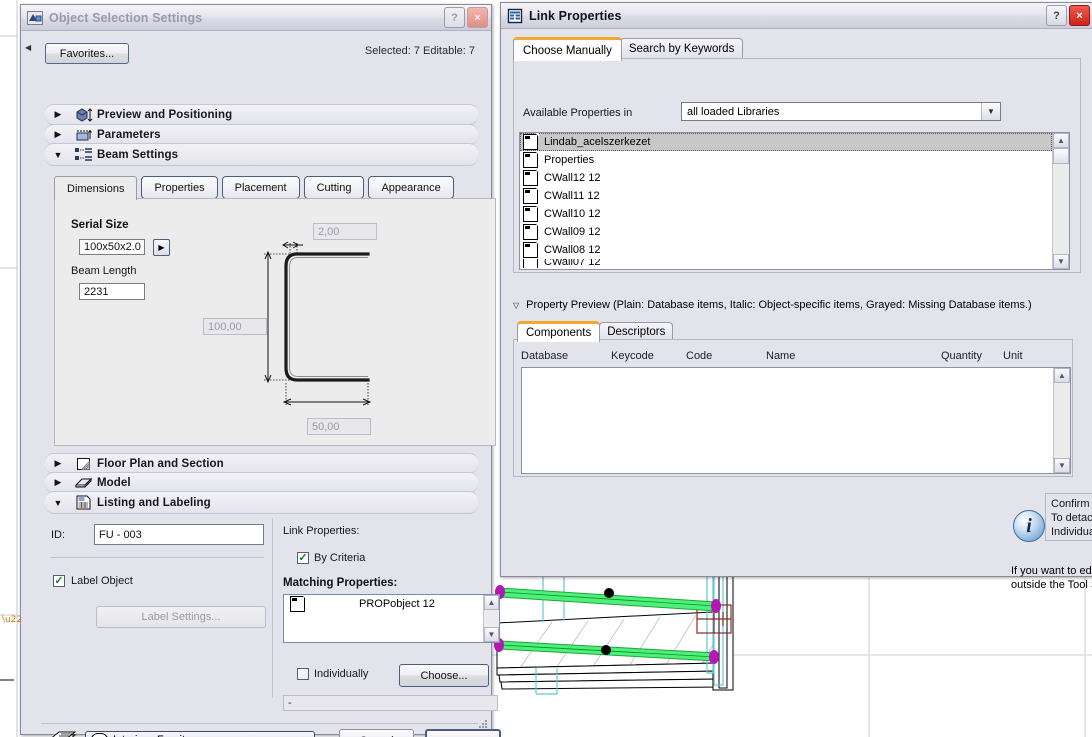 The image size is (1092, 737). I want to click on sidebar-item-beam-settings: ▼ Beam Settings, so click(261, 154).